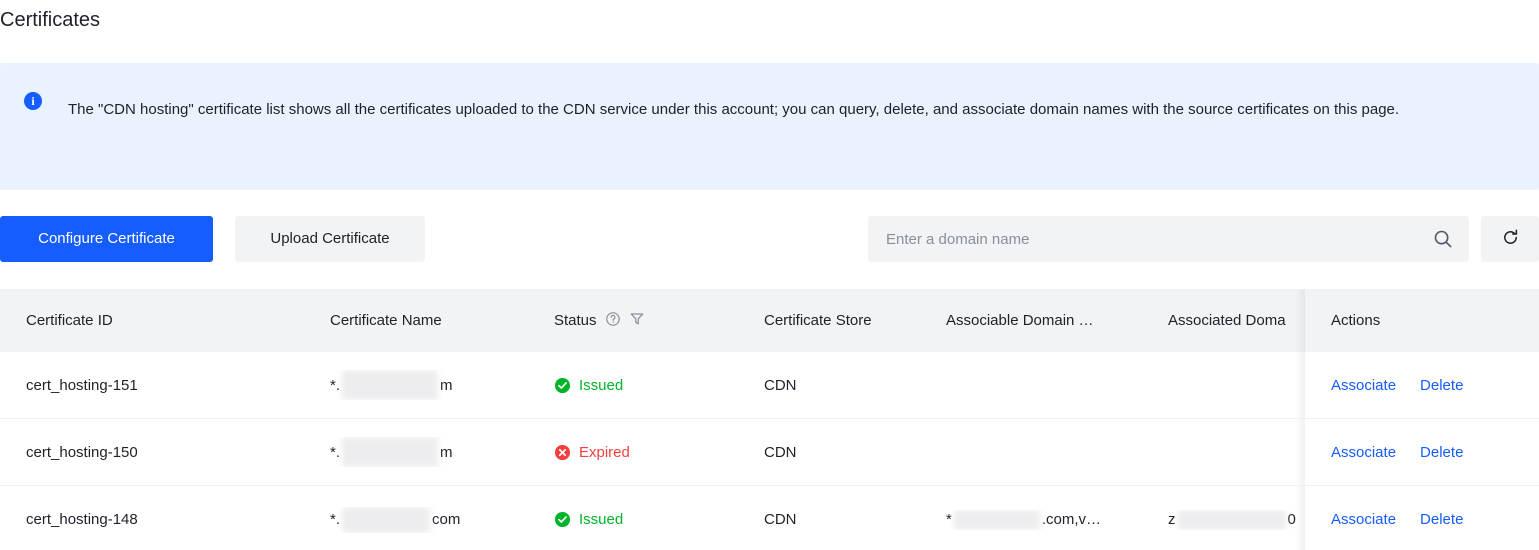 Image resolution: width=1539 pixels, height=550 pixels. I want to click on configure-certificate-button: Configure Certificate, so click(106, 239).